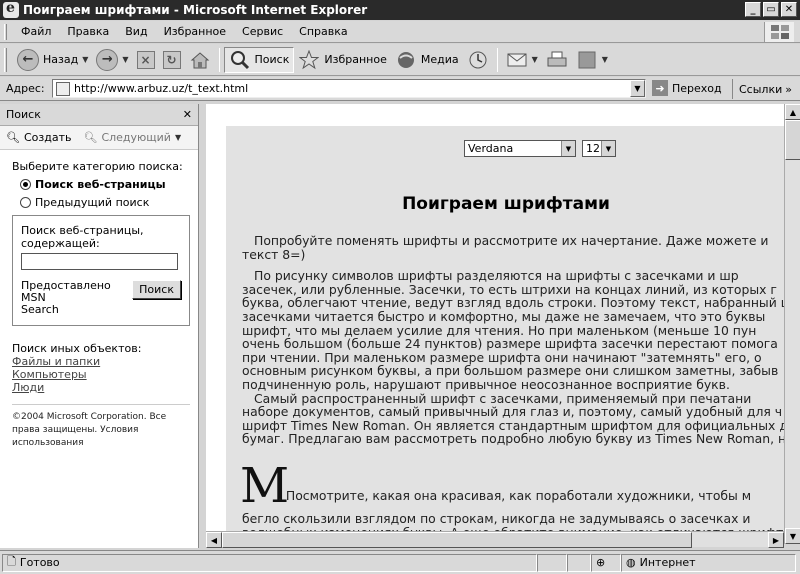  I want to click on provider-row: Предоставлено MSN Search Поиск, so click(101, 298).